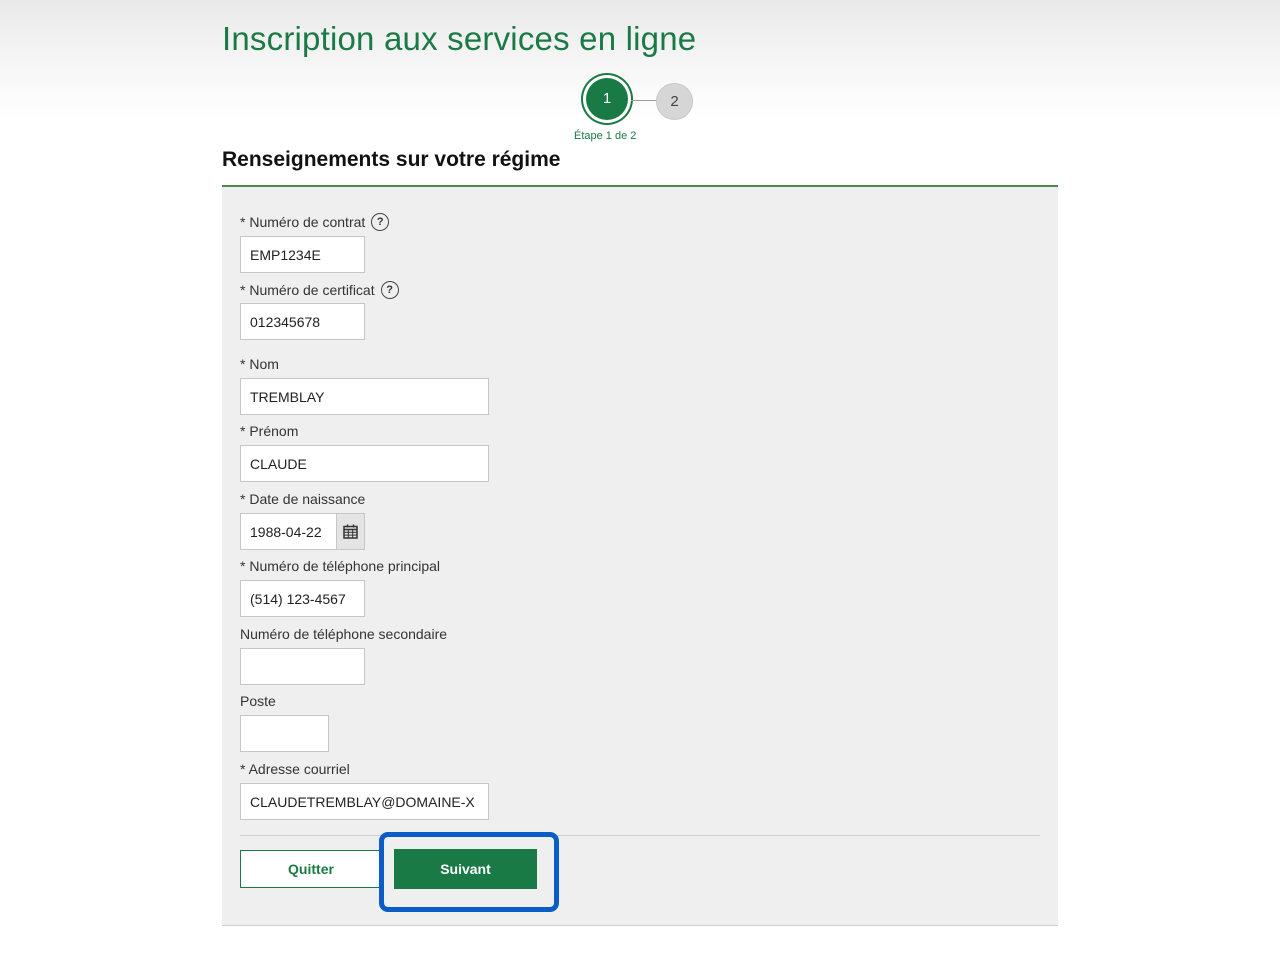 Image resolution: width=1280 pixels, height=960 pixels. Describe the element at coordinates (269, 431) in the screenshot. I see `first-name-label: * Prénom` at that location.